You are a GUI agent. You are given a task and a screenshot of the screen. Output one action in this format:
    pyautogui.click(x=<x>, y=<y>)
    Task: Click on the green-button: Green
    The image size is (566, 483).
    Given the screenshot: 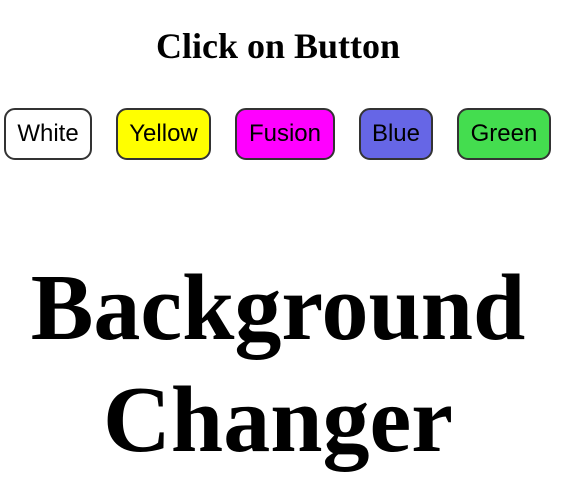 What is the action you would take?
    pyautogui.click(x=504, y=134)
    